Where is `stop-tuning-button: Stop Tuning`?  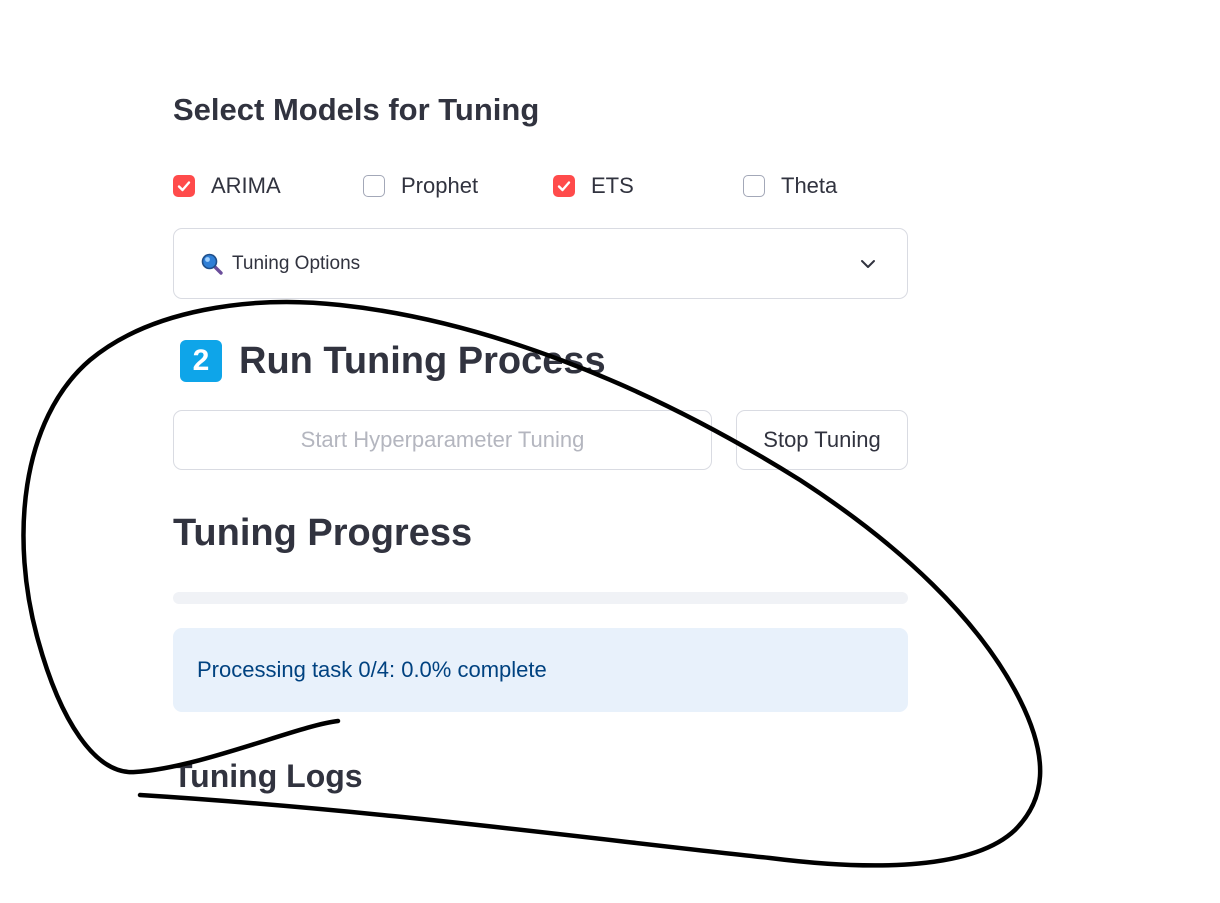 stop-tuning-button: Stop Tuning is located at coordinates (822, 440).